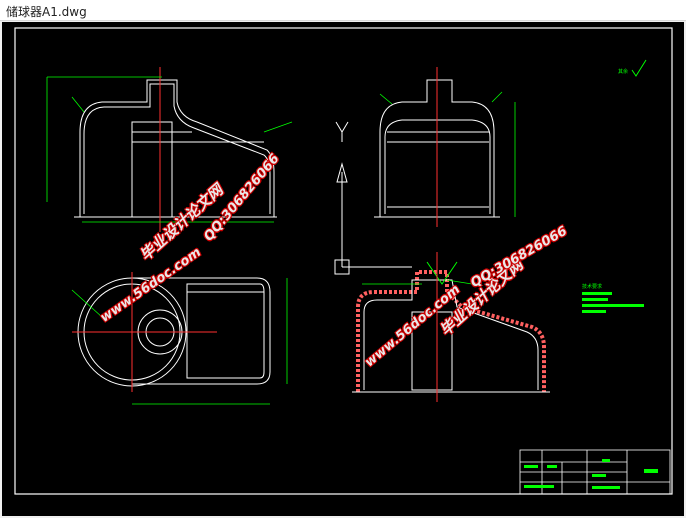 The width and height of the screenshot is (686, 518). Describe the element at coordinates (639, 68) in the screenshot. I see `roughness-symbol` at that location.